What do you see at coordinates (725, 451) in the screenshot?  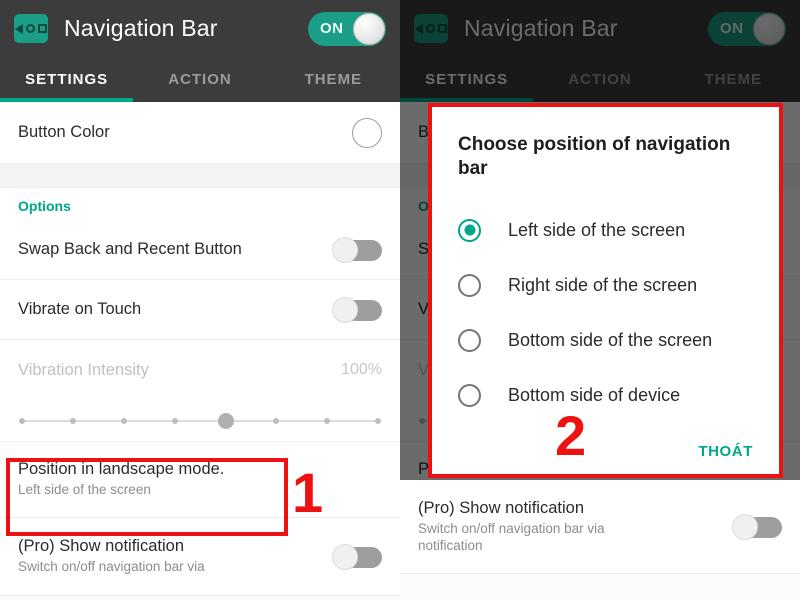 I see `dialog-dismiss-button: THOÁT` at bounding box center [725, 451].